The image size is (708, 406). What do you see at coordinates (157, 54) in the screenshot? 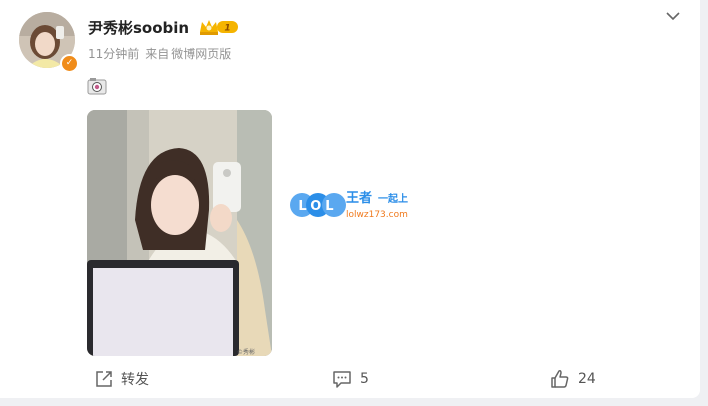
I see `source-prefix: 来自` at bounding box center [157, 54].